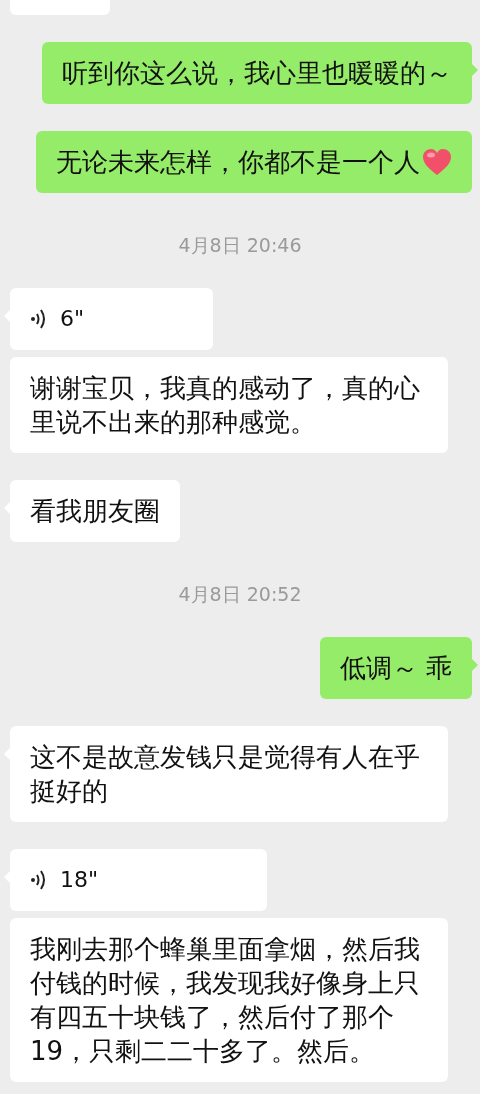 The height and width of the screenshot is (1094, 480). I want to click on message-text: 看我朋友圈, so click(95, 511).